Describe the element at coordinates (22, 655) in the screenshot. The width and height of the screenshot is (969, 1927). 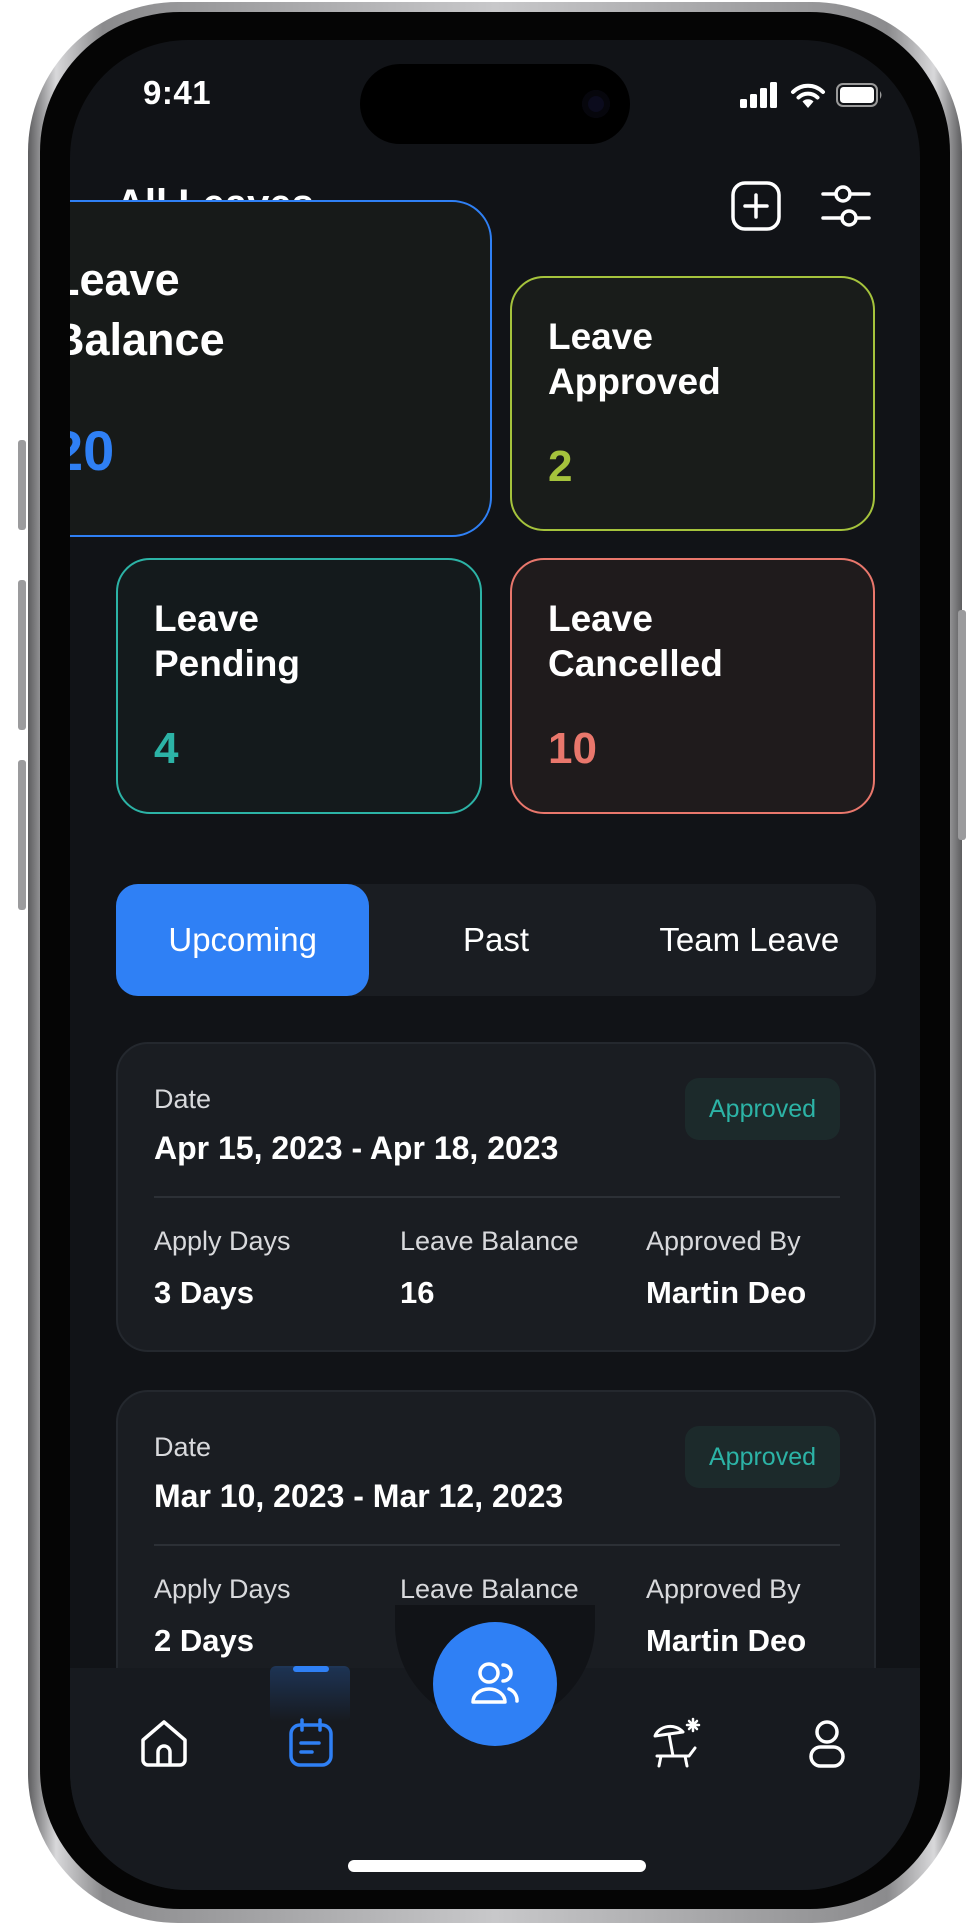
I see `volume-up-button` at that location.